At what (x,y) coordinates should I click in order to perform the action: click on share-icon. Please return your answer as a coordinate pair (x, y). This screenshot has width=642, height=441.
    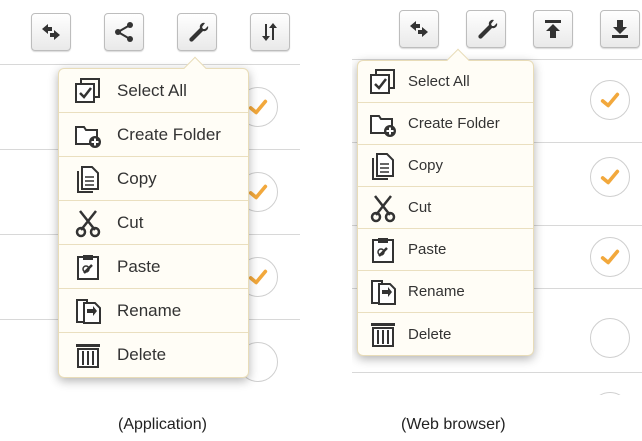
    Looking at the image, I should click on (124, 32).